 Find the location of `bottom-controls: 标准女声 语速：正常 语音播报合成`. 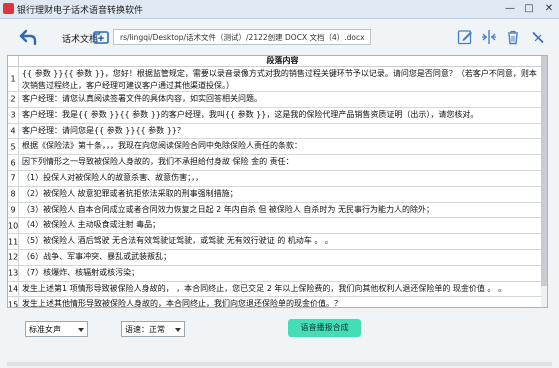

bottom-controls: 标准女声 语速：正常 语音播报合成 is located at coordinates (279, 335).